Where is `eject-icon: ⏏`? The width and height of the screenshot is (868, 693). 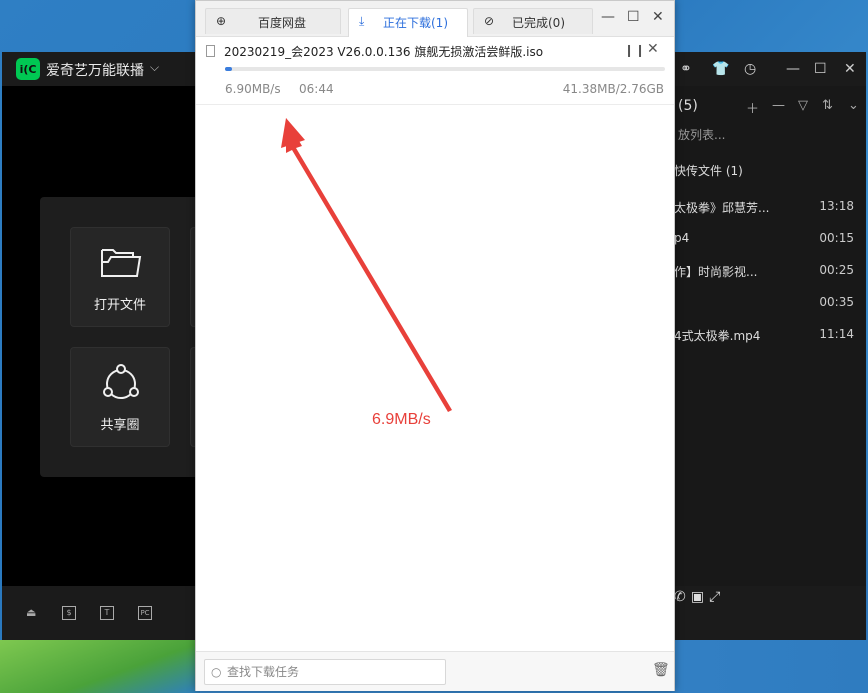 eject-icon: ⏏ is located at coordinates (33, 613).